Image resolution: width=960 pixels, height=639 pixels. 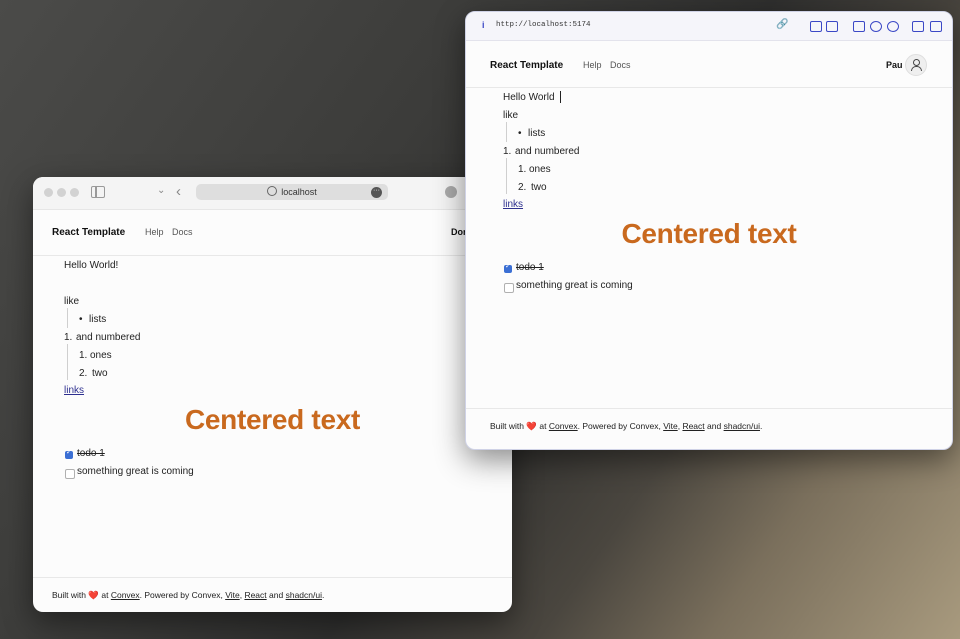 What do you see at coordinates (376, 192) in the screenshot?
I see `more-icon: ···` at bounding box center [376, 192].